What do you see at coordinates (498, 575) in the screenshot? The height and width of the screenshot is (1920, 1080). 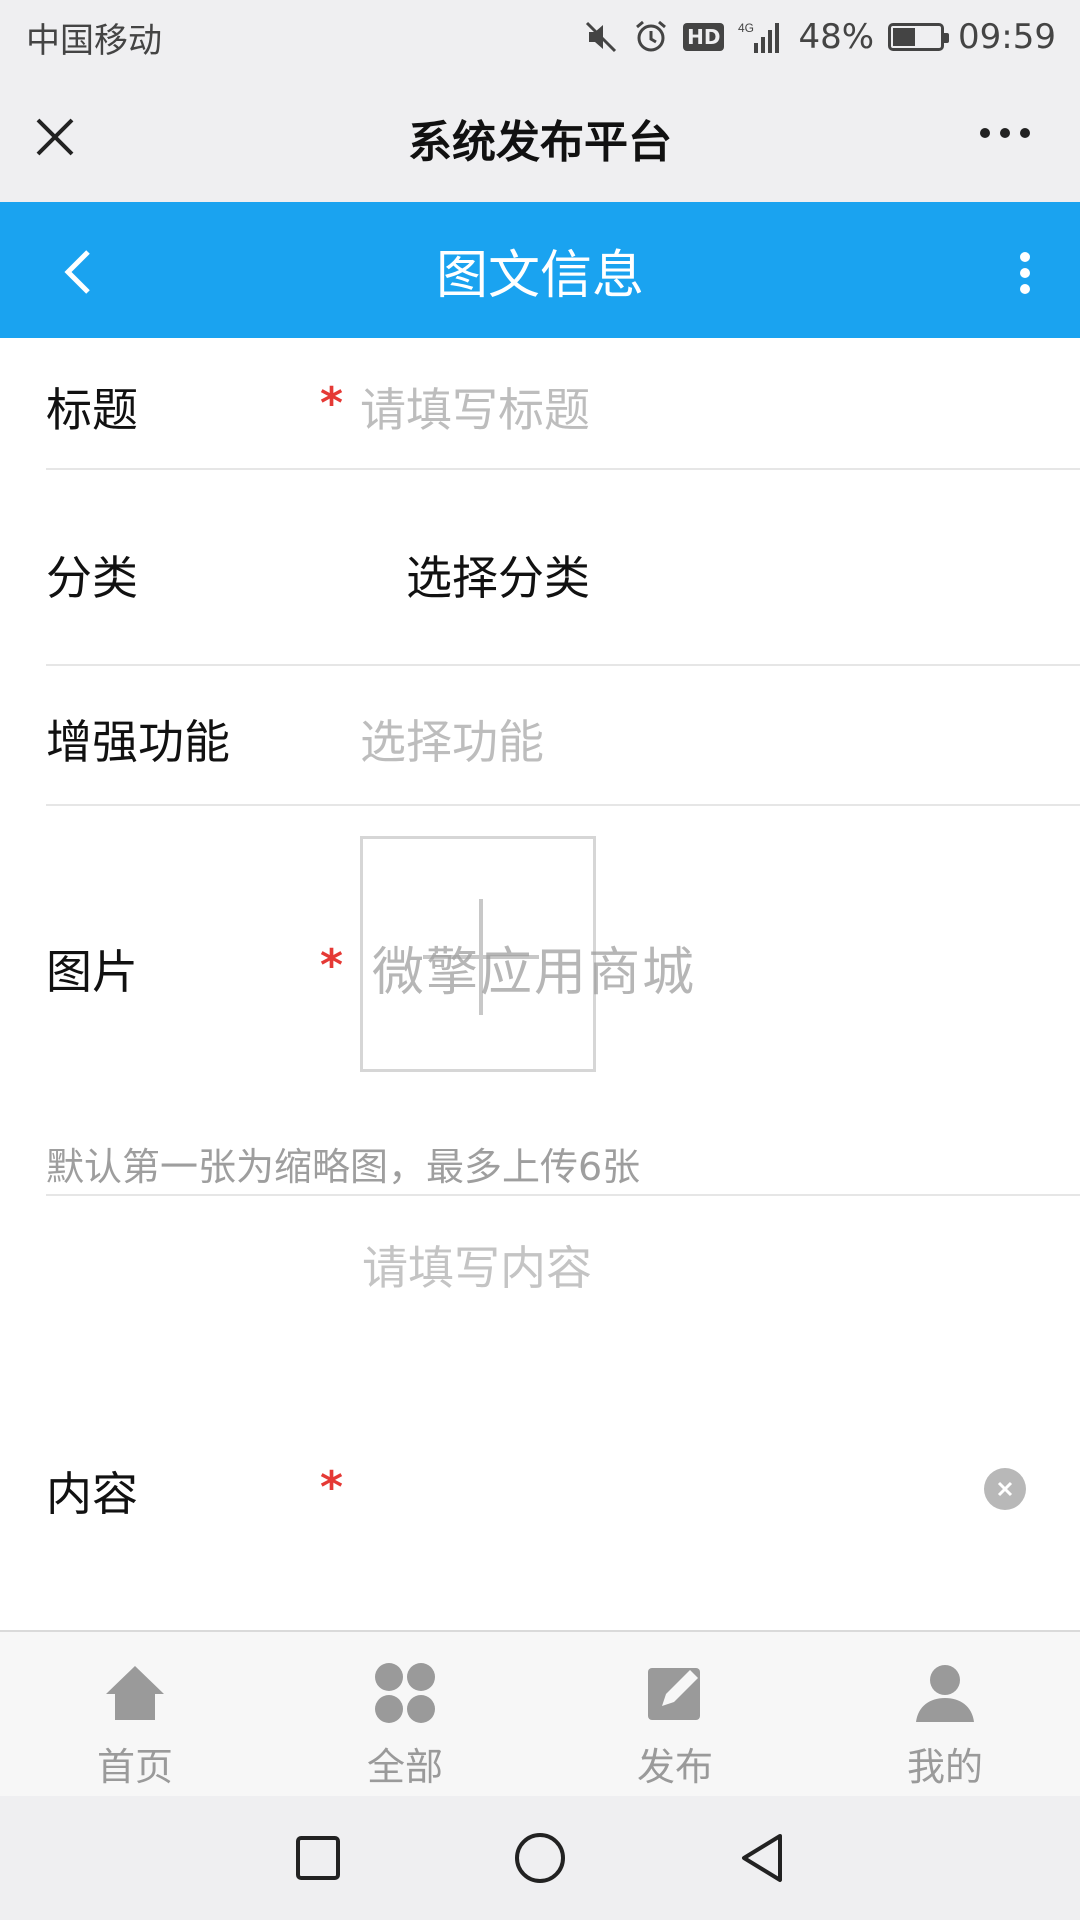 I see `category-select: 选择分类` at bounding box center [498, 575].